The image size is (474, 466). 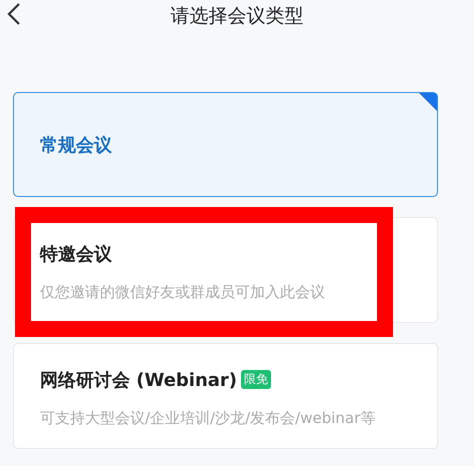 I want to click on back-icon, so click(x=14, y=14).